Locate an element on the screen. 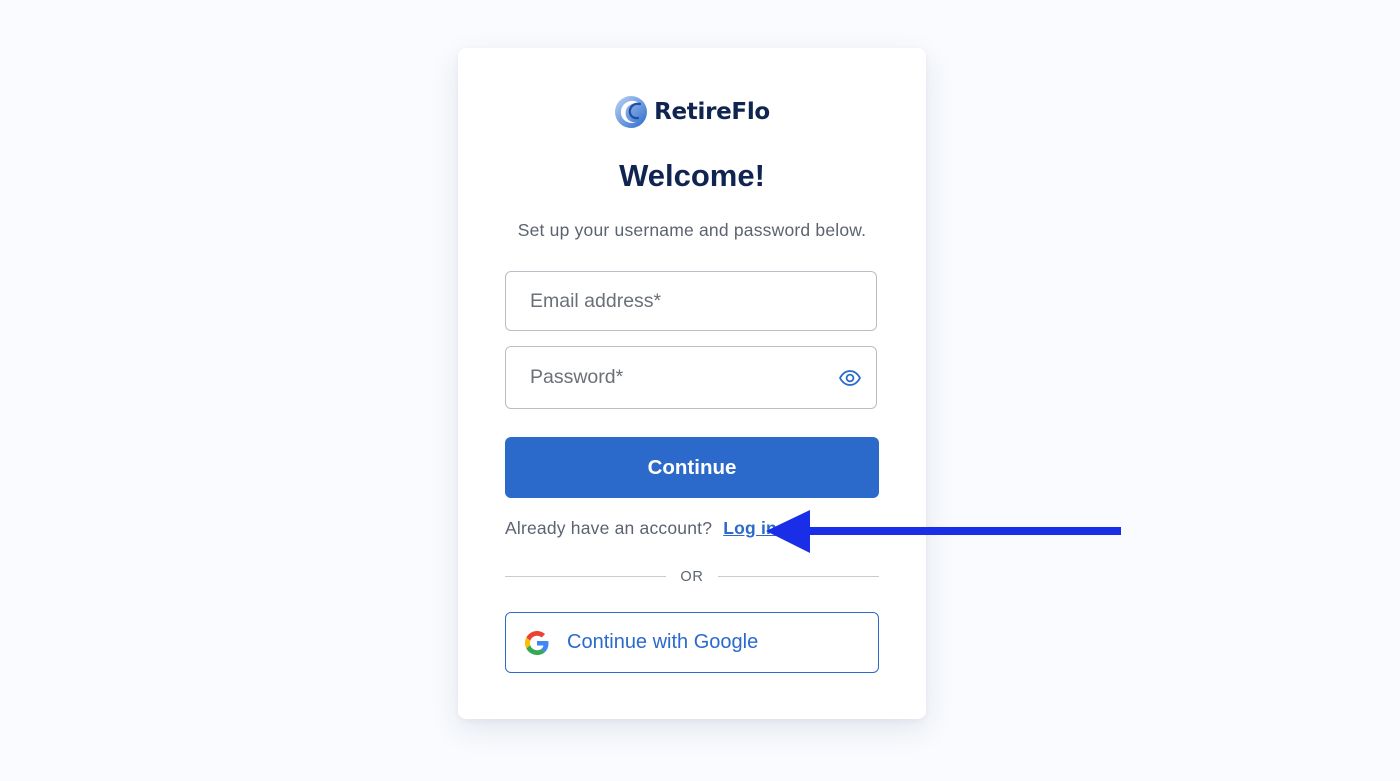 This screenshot has width=1400, height=781. login-prompt: Already have an account? Log in is located at coordinates (641, 528).